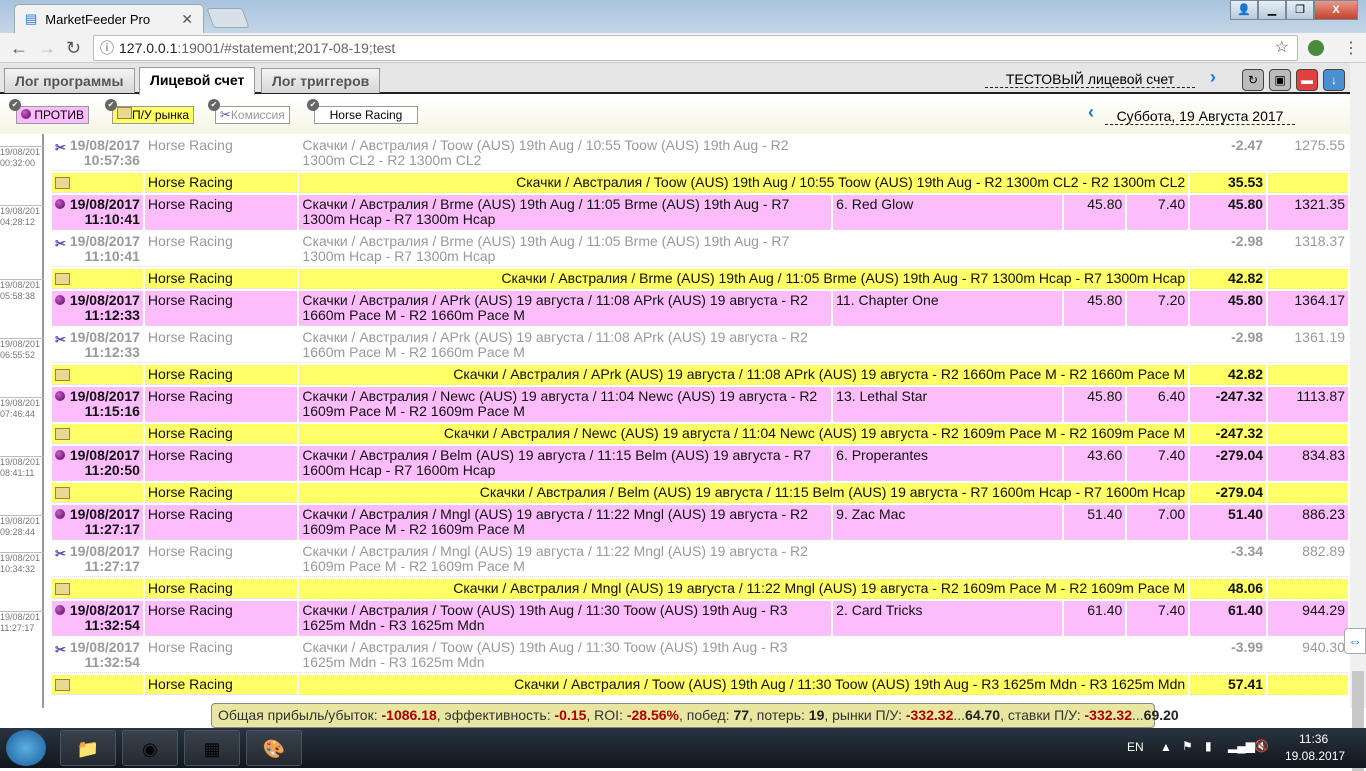 This screenshot has width=1366, height=771. Describe the element at coordinates (1241, 746) in the screenshot. I see `network-icon: ▂▄▆` at that location.